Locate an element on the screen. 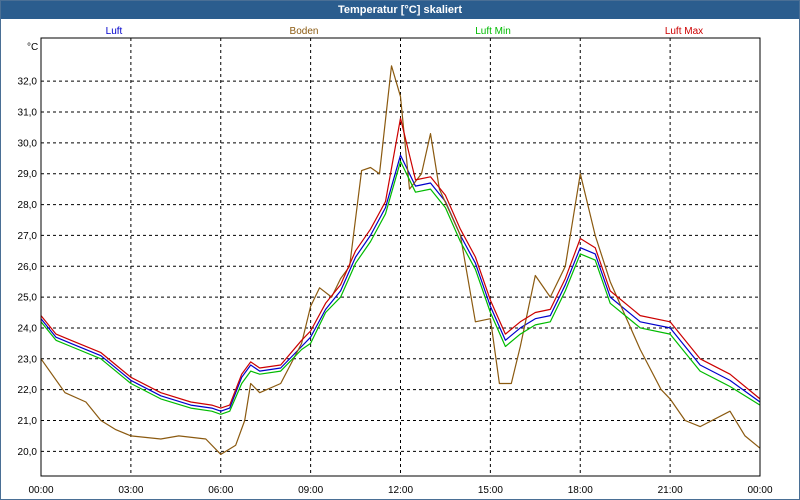 The image size is (800, 500). y-tick-label: 29,0 is located at coordinates (28, 174).